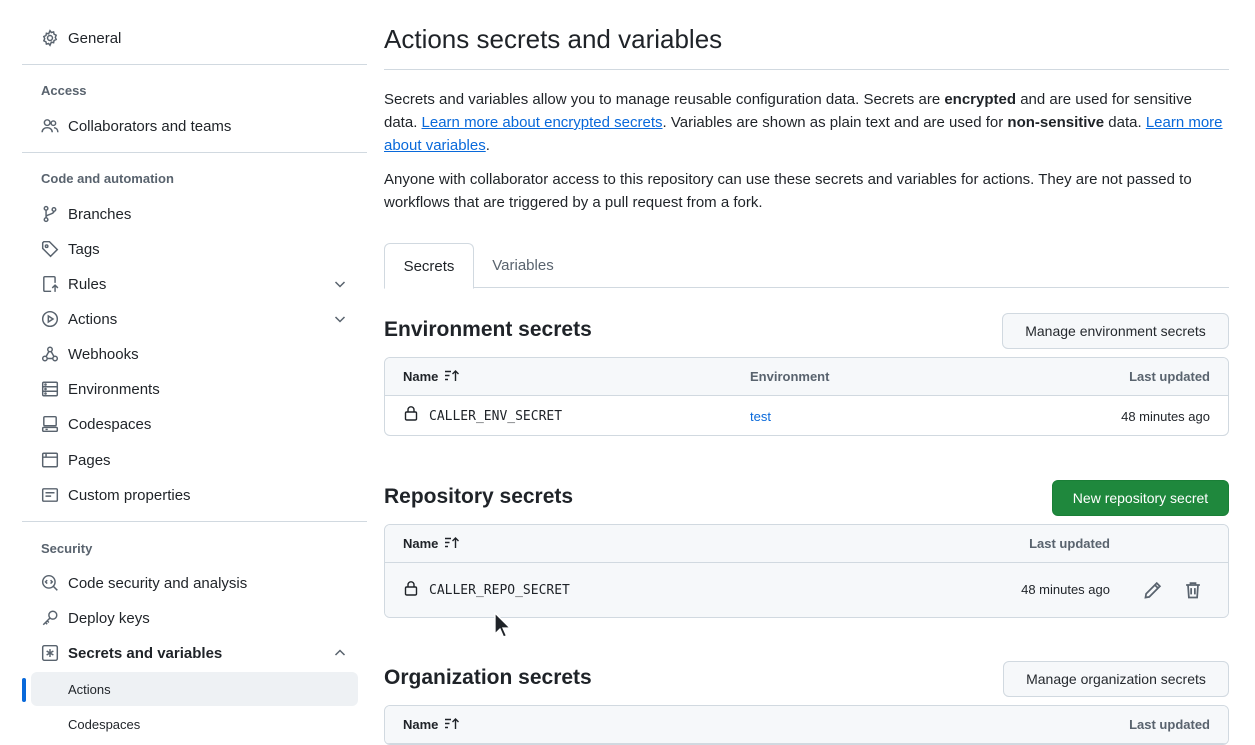  Describe the element at coordinates (103, 354) in the screenshot. I see `sidebar-item-label: Webhooks` at that location.